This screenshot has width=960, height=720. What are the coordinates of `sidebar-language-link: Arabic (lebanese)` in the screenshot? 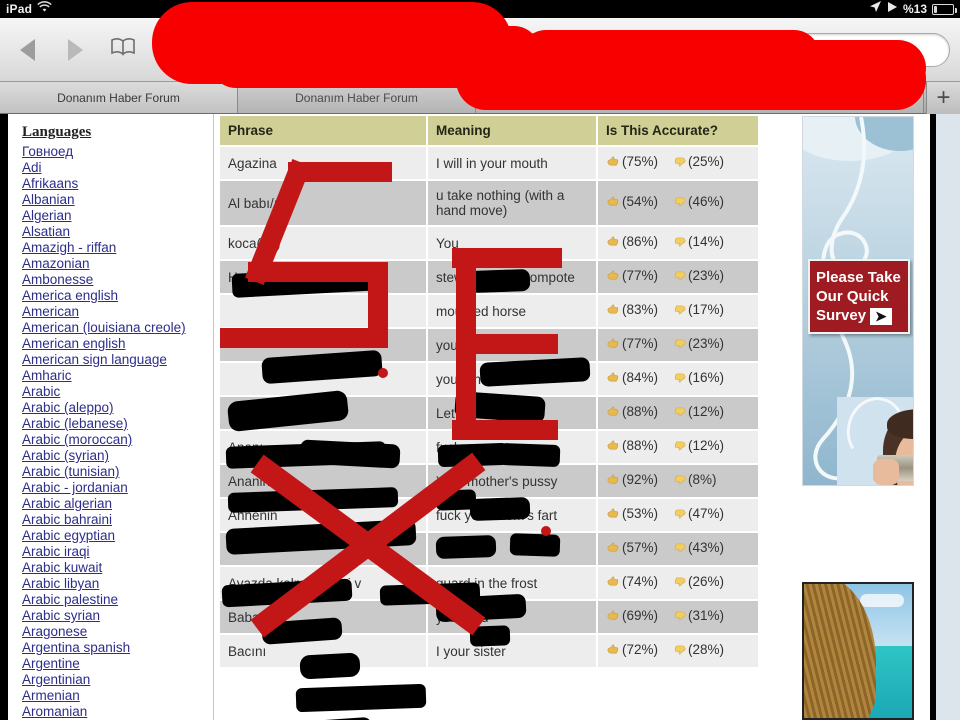 It's located at (117, 424).